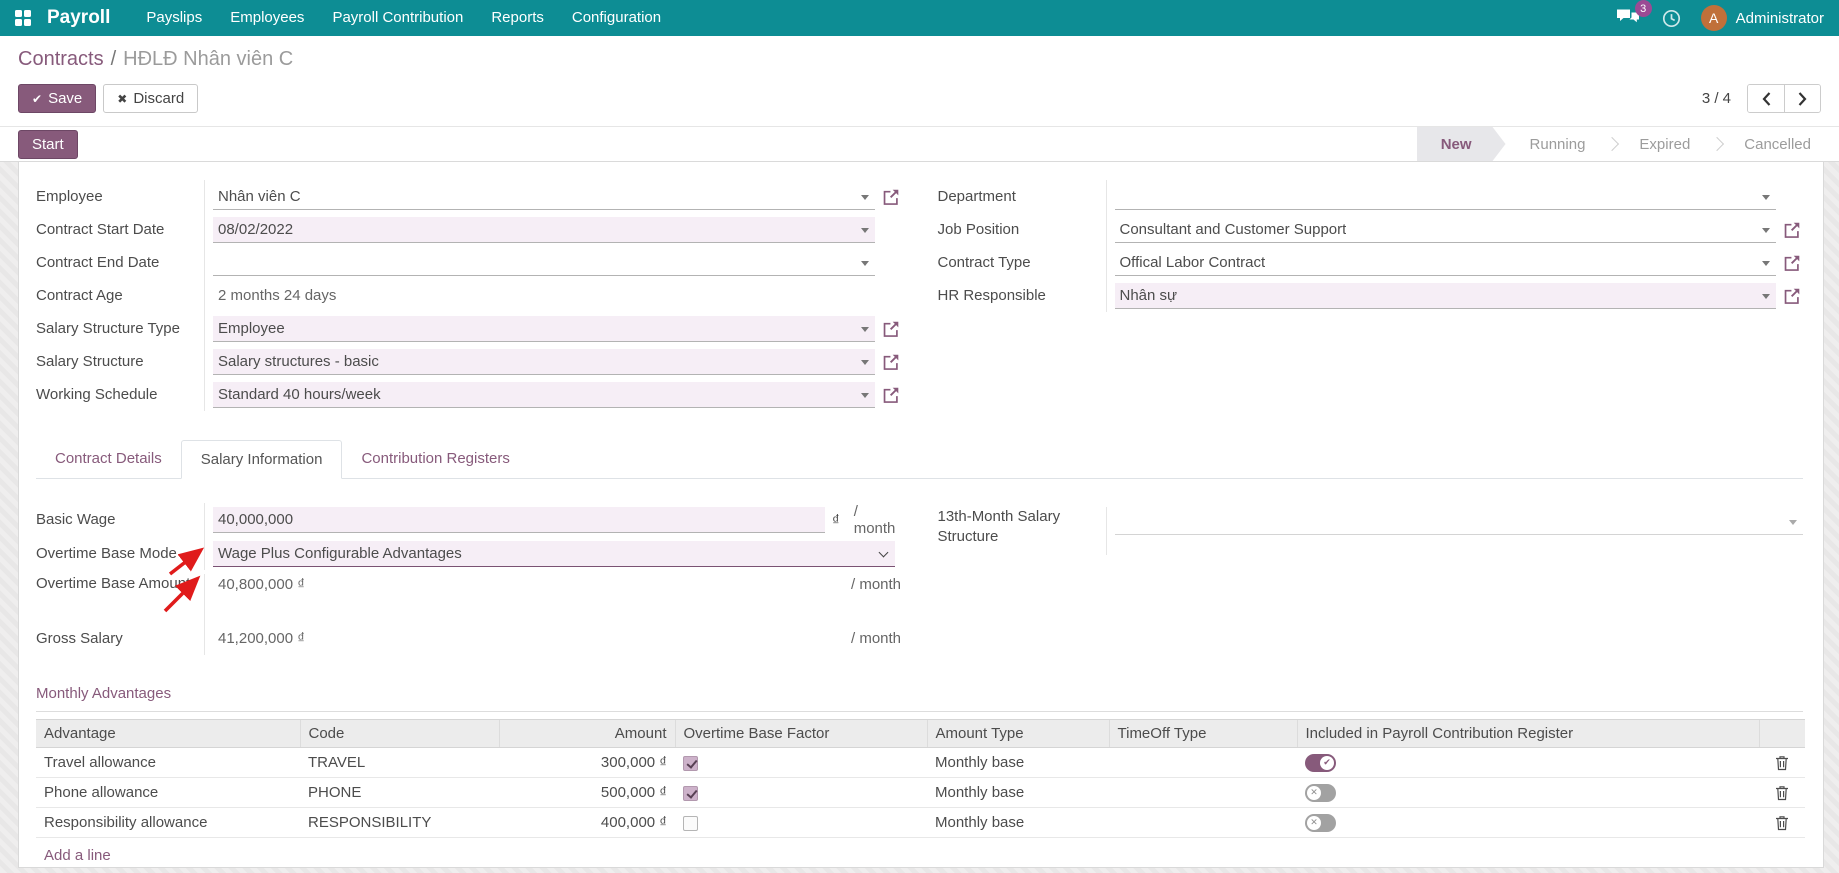  Describe the element at coordinates (399, 822) in the screenshot. I see `code-cell: RESPONSIBILITY` at that location.